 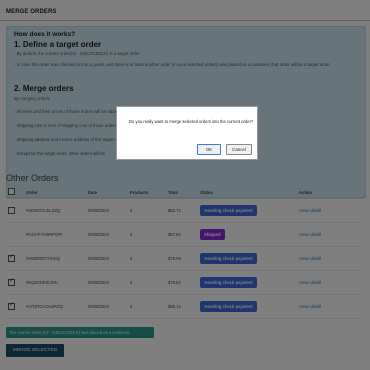 I want to click on cancel-button: Cancel, so click(x=239, y=149).